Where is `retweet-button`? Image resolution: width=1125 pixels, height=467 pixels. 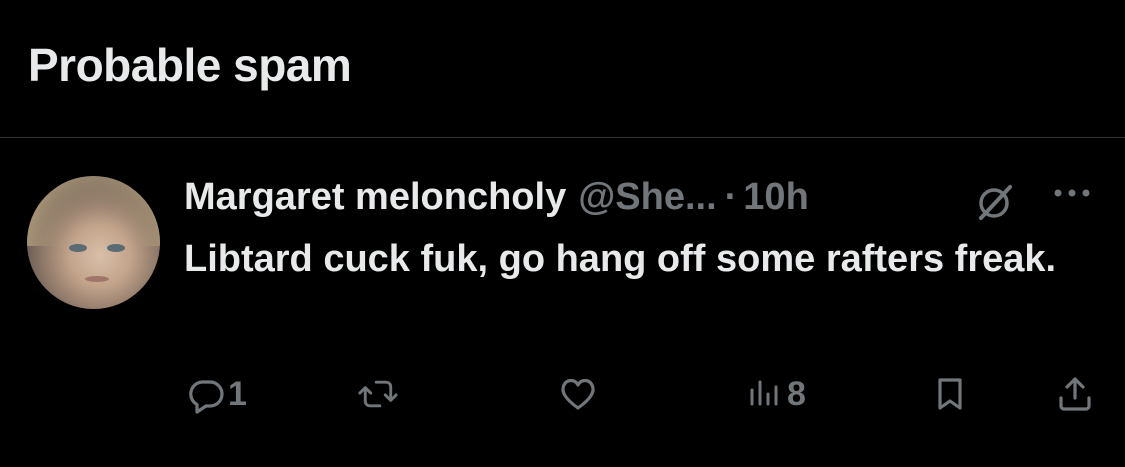 retweet-button is located at coordinates (378, 394).